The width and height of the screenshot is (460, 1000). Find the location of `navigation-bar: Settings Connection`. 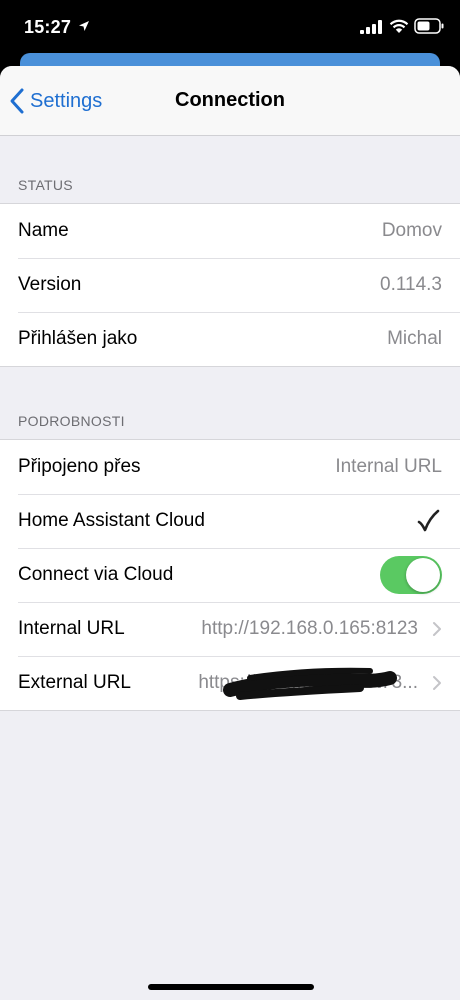

navigation-bar: Settings Connection is located at coordinates (230, 101).